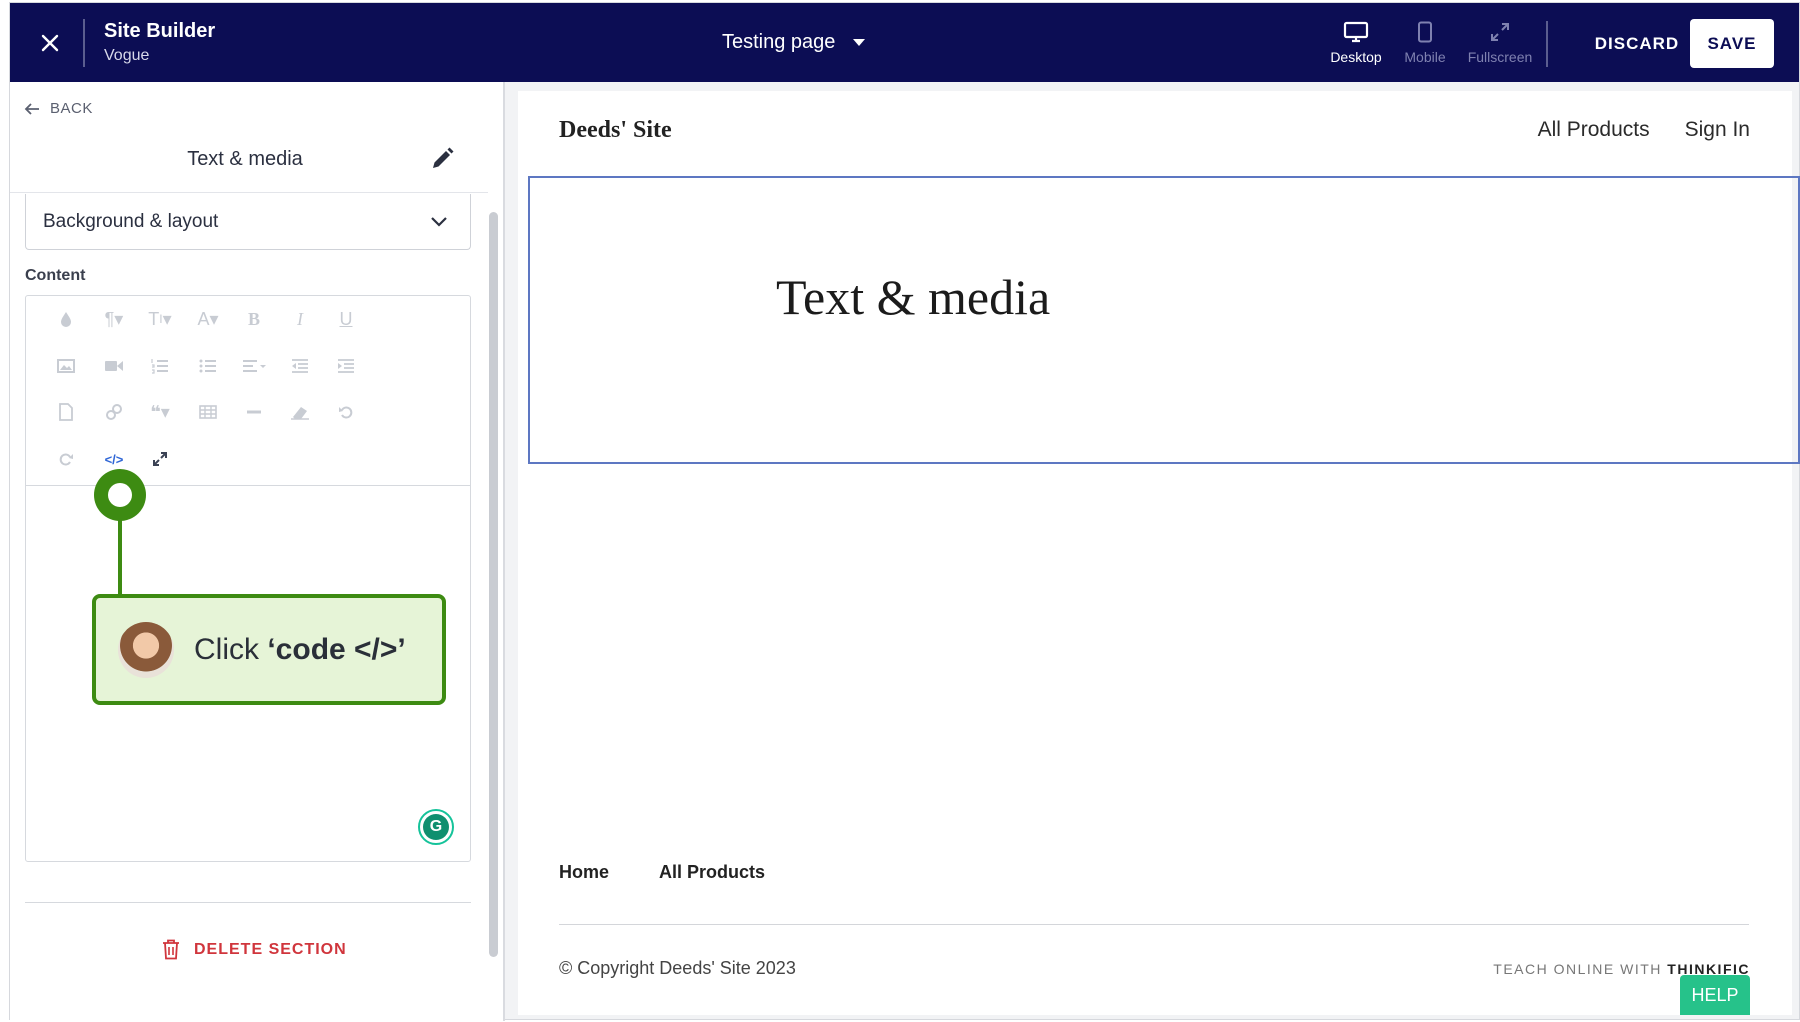 This screenshot has width=1800, height=1022. Describe the element at coordinates (160, 412) in the screenshot. I see `quote-icon: ❝▾` at that location.